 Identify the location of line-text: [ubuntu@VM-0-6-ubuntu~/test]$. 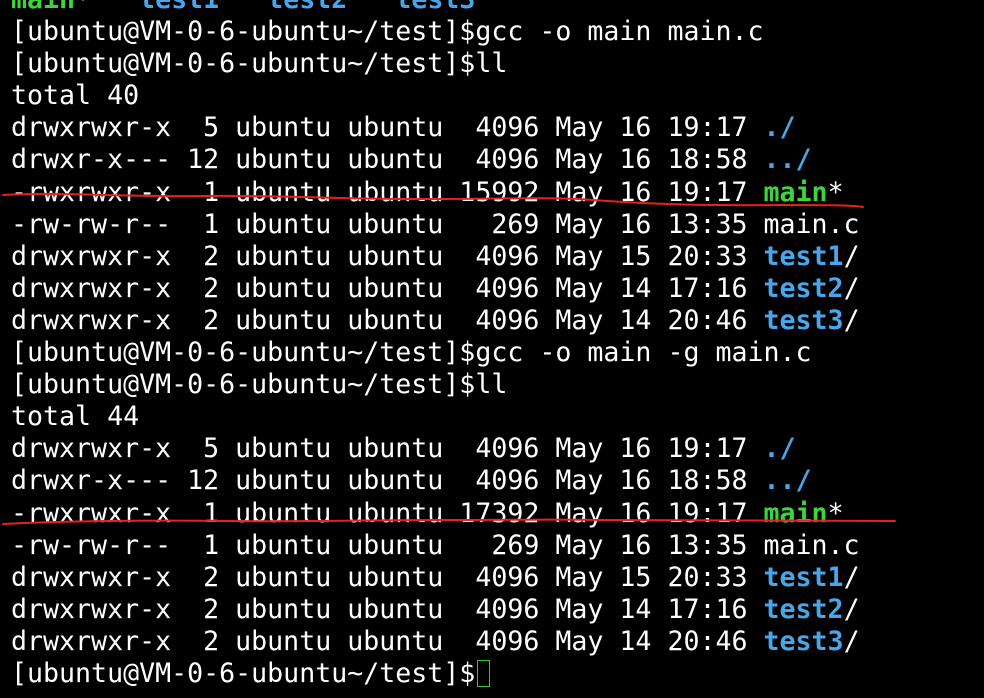
(243, 673).